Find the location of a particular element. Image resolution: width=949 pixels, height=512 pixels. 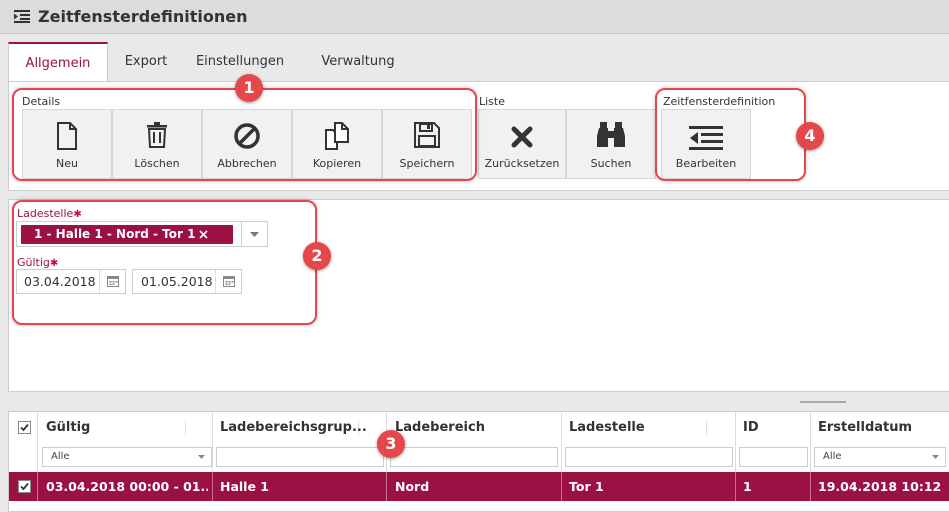

row-checkbox is located at coordinates (24, 486).